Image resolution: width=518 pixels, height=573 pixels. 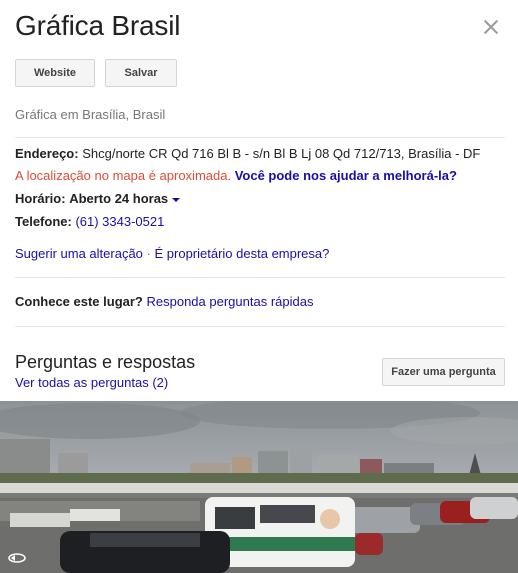 What do you see at coordinates (123, 175) in the screenshot?
I see `location-warning: A localização no mapa é aproximada.` at bounding box center [123, 175].